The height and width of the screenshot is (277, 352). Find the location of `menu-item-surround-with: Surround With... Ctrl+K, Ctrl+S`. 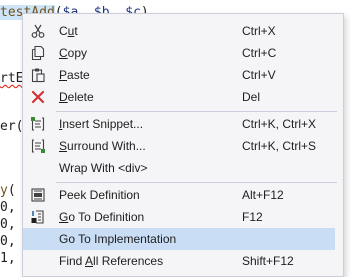

menu-item-surround-with: Surround With... Ctrl+K, Ctrl+S is located at coordinates (179, 146).